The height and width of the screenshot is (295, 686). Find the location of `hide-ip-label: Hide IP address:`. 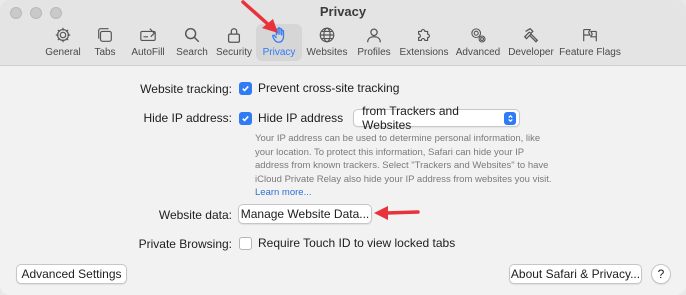

hide-ip-label: Hide IP address: is located at coordinates (188, 118).